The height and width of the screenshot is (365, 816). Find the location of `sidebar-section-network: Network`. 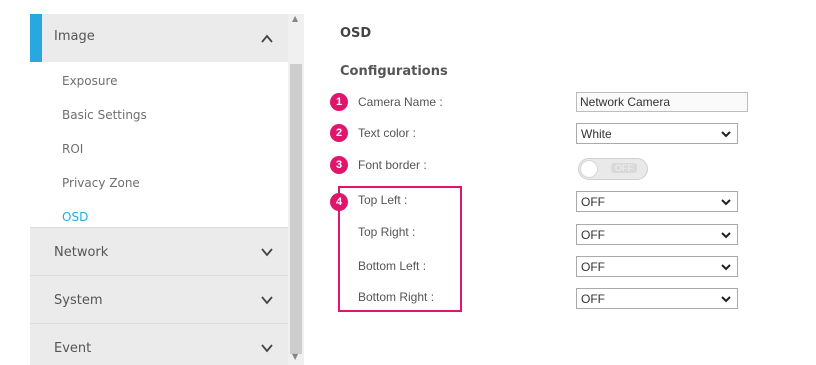

sidebar-section-network: Network is located at coordinates (159, 251).